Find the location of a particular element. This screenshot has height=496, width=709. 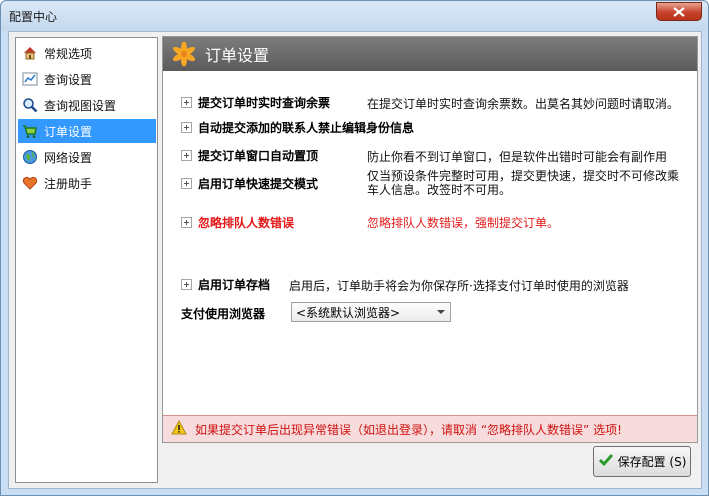

option-desc: 仅当预设条件完整时可用，提交更快速，提交时不可修改乘车人信息。改签时不可用。 is located at coordinates (523, 183).